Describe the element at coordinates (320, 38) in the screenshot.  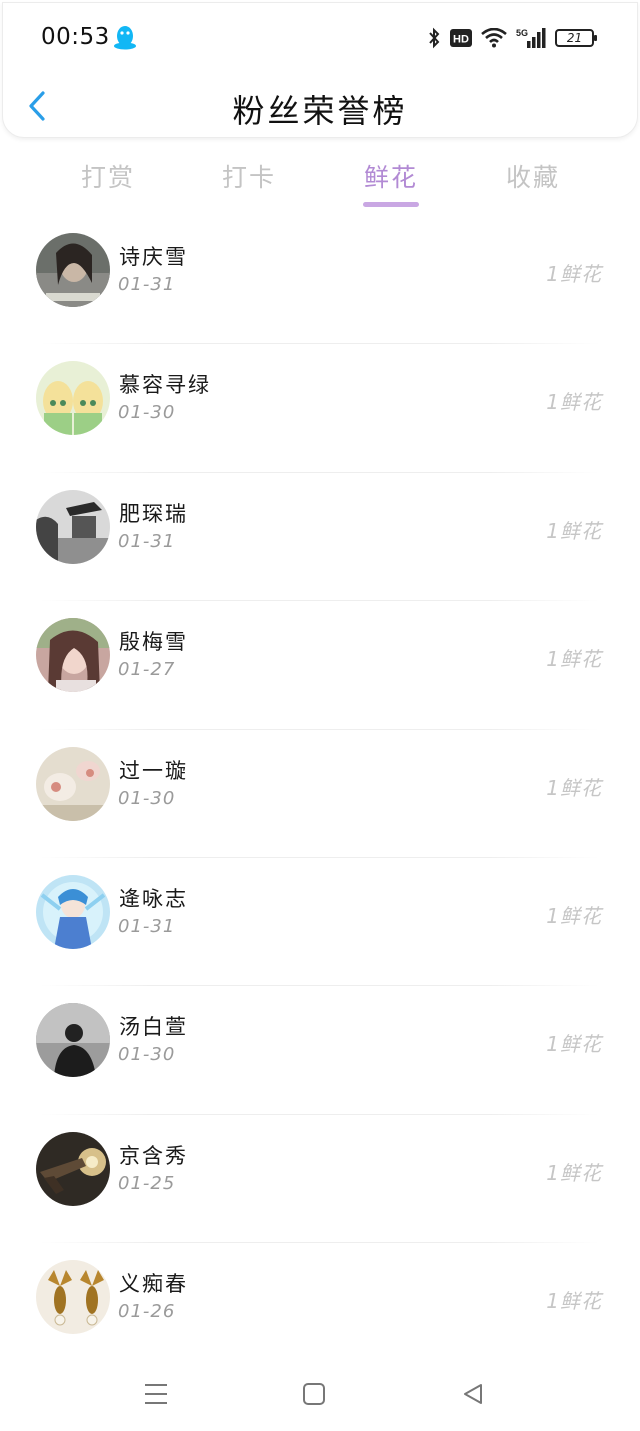
I see `status-bar: 00:53 HD 5G 21` at that location.